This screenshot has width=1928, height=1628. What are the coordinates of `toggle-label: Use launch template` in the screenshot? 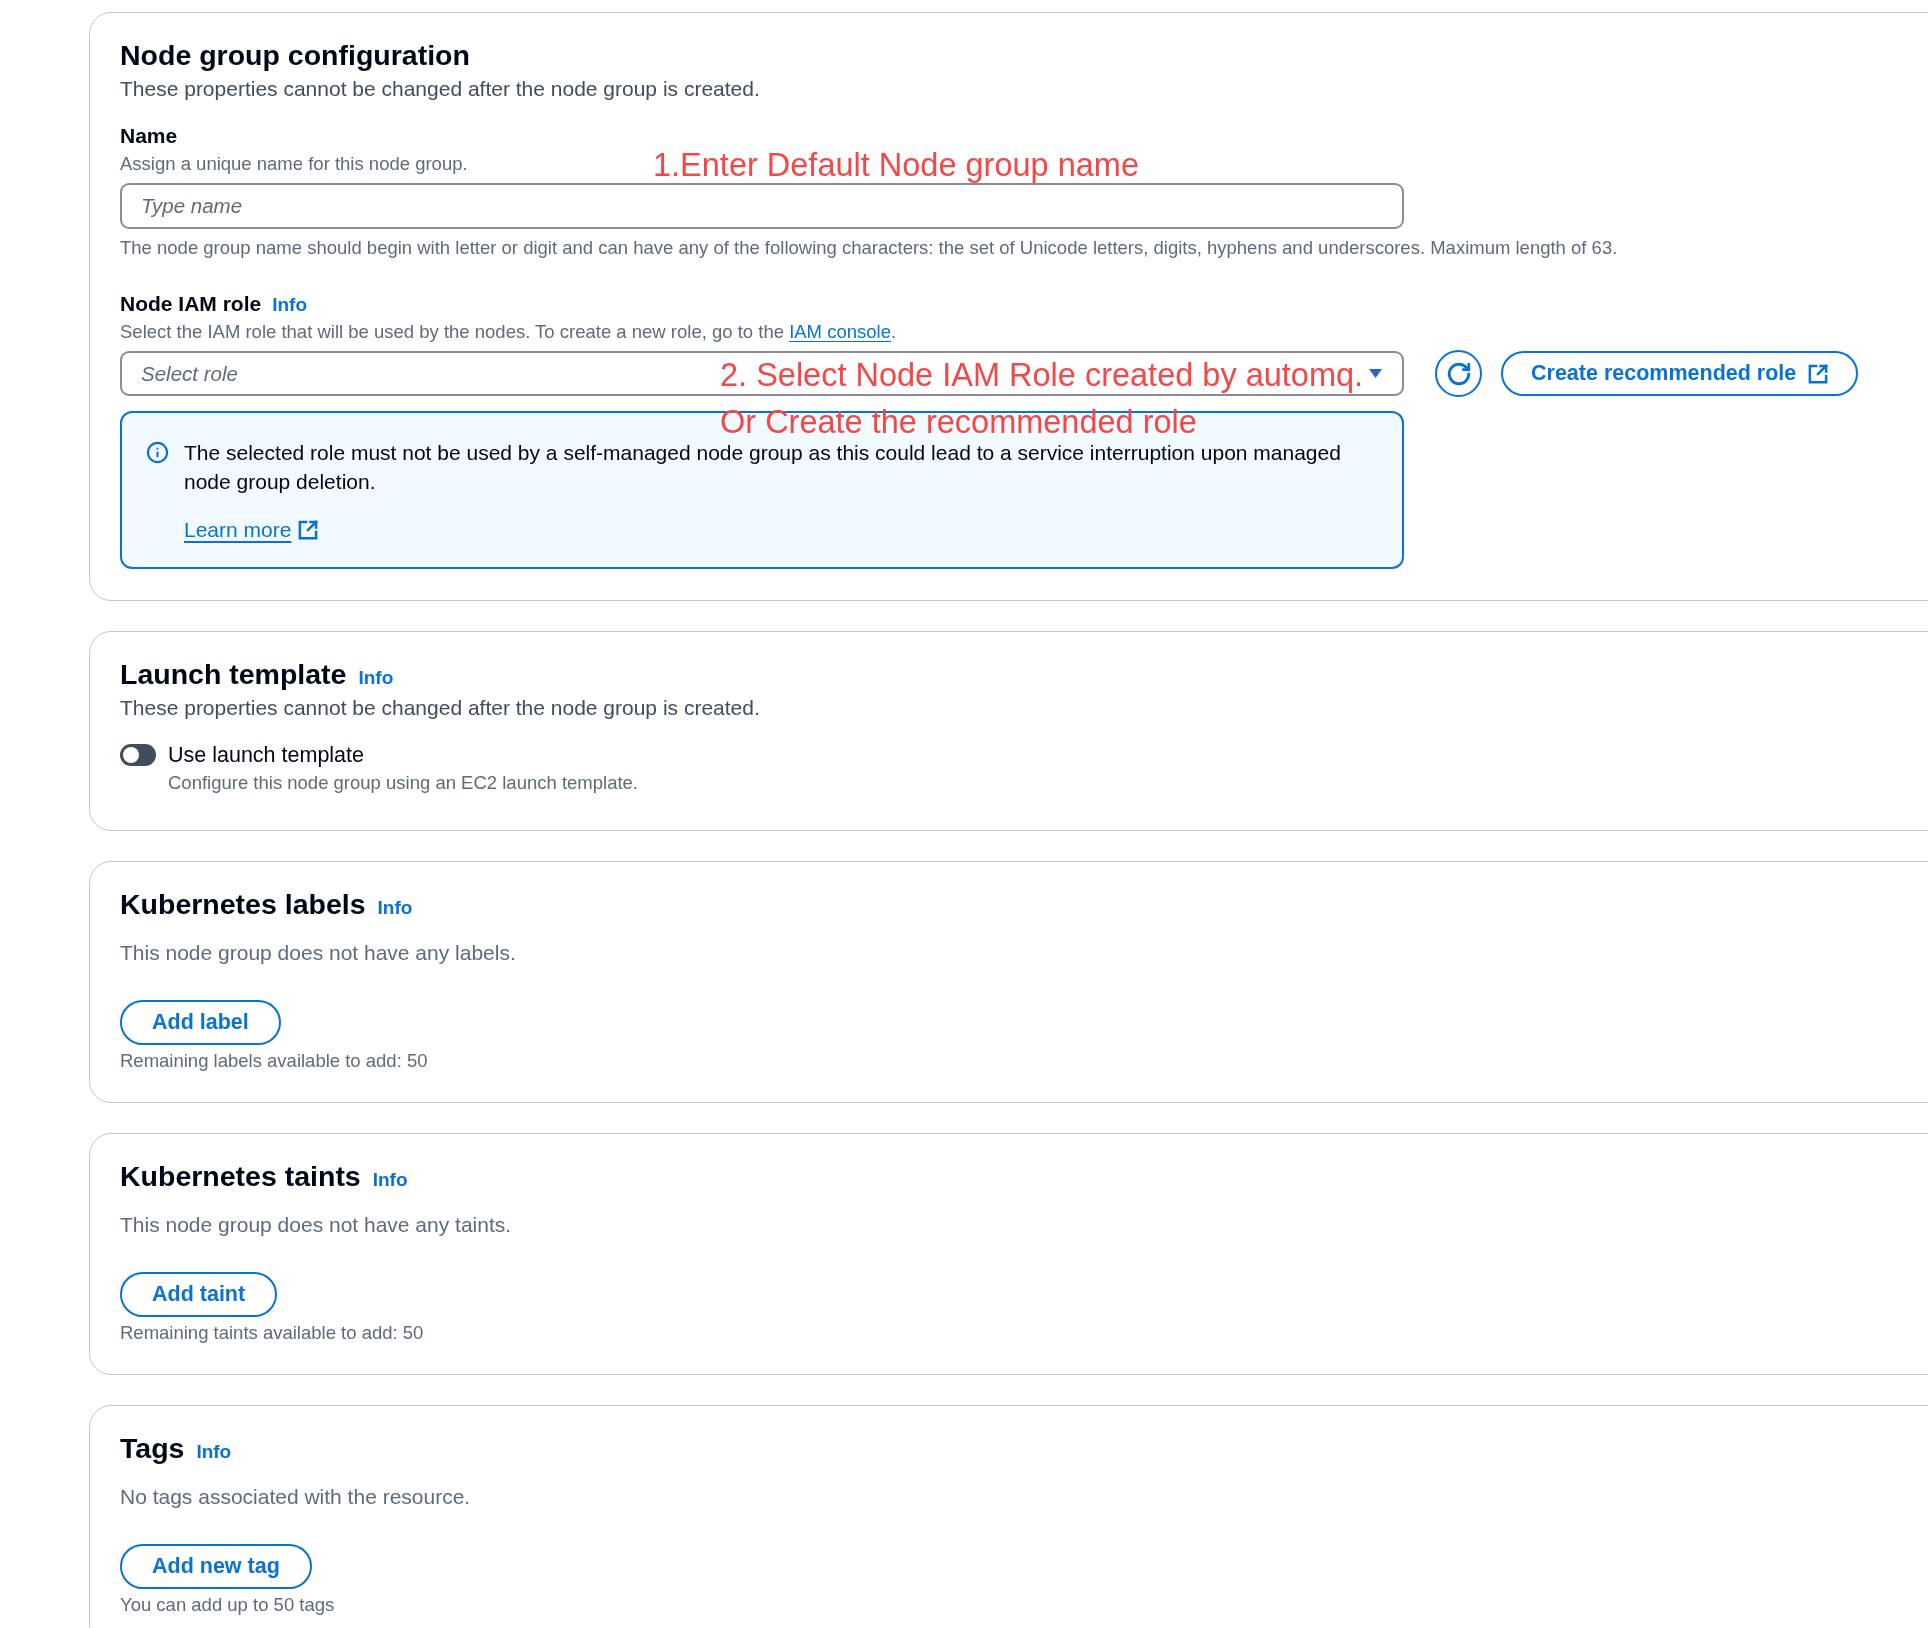 It's located at (266, 755).